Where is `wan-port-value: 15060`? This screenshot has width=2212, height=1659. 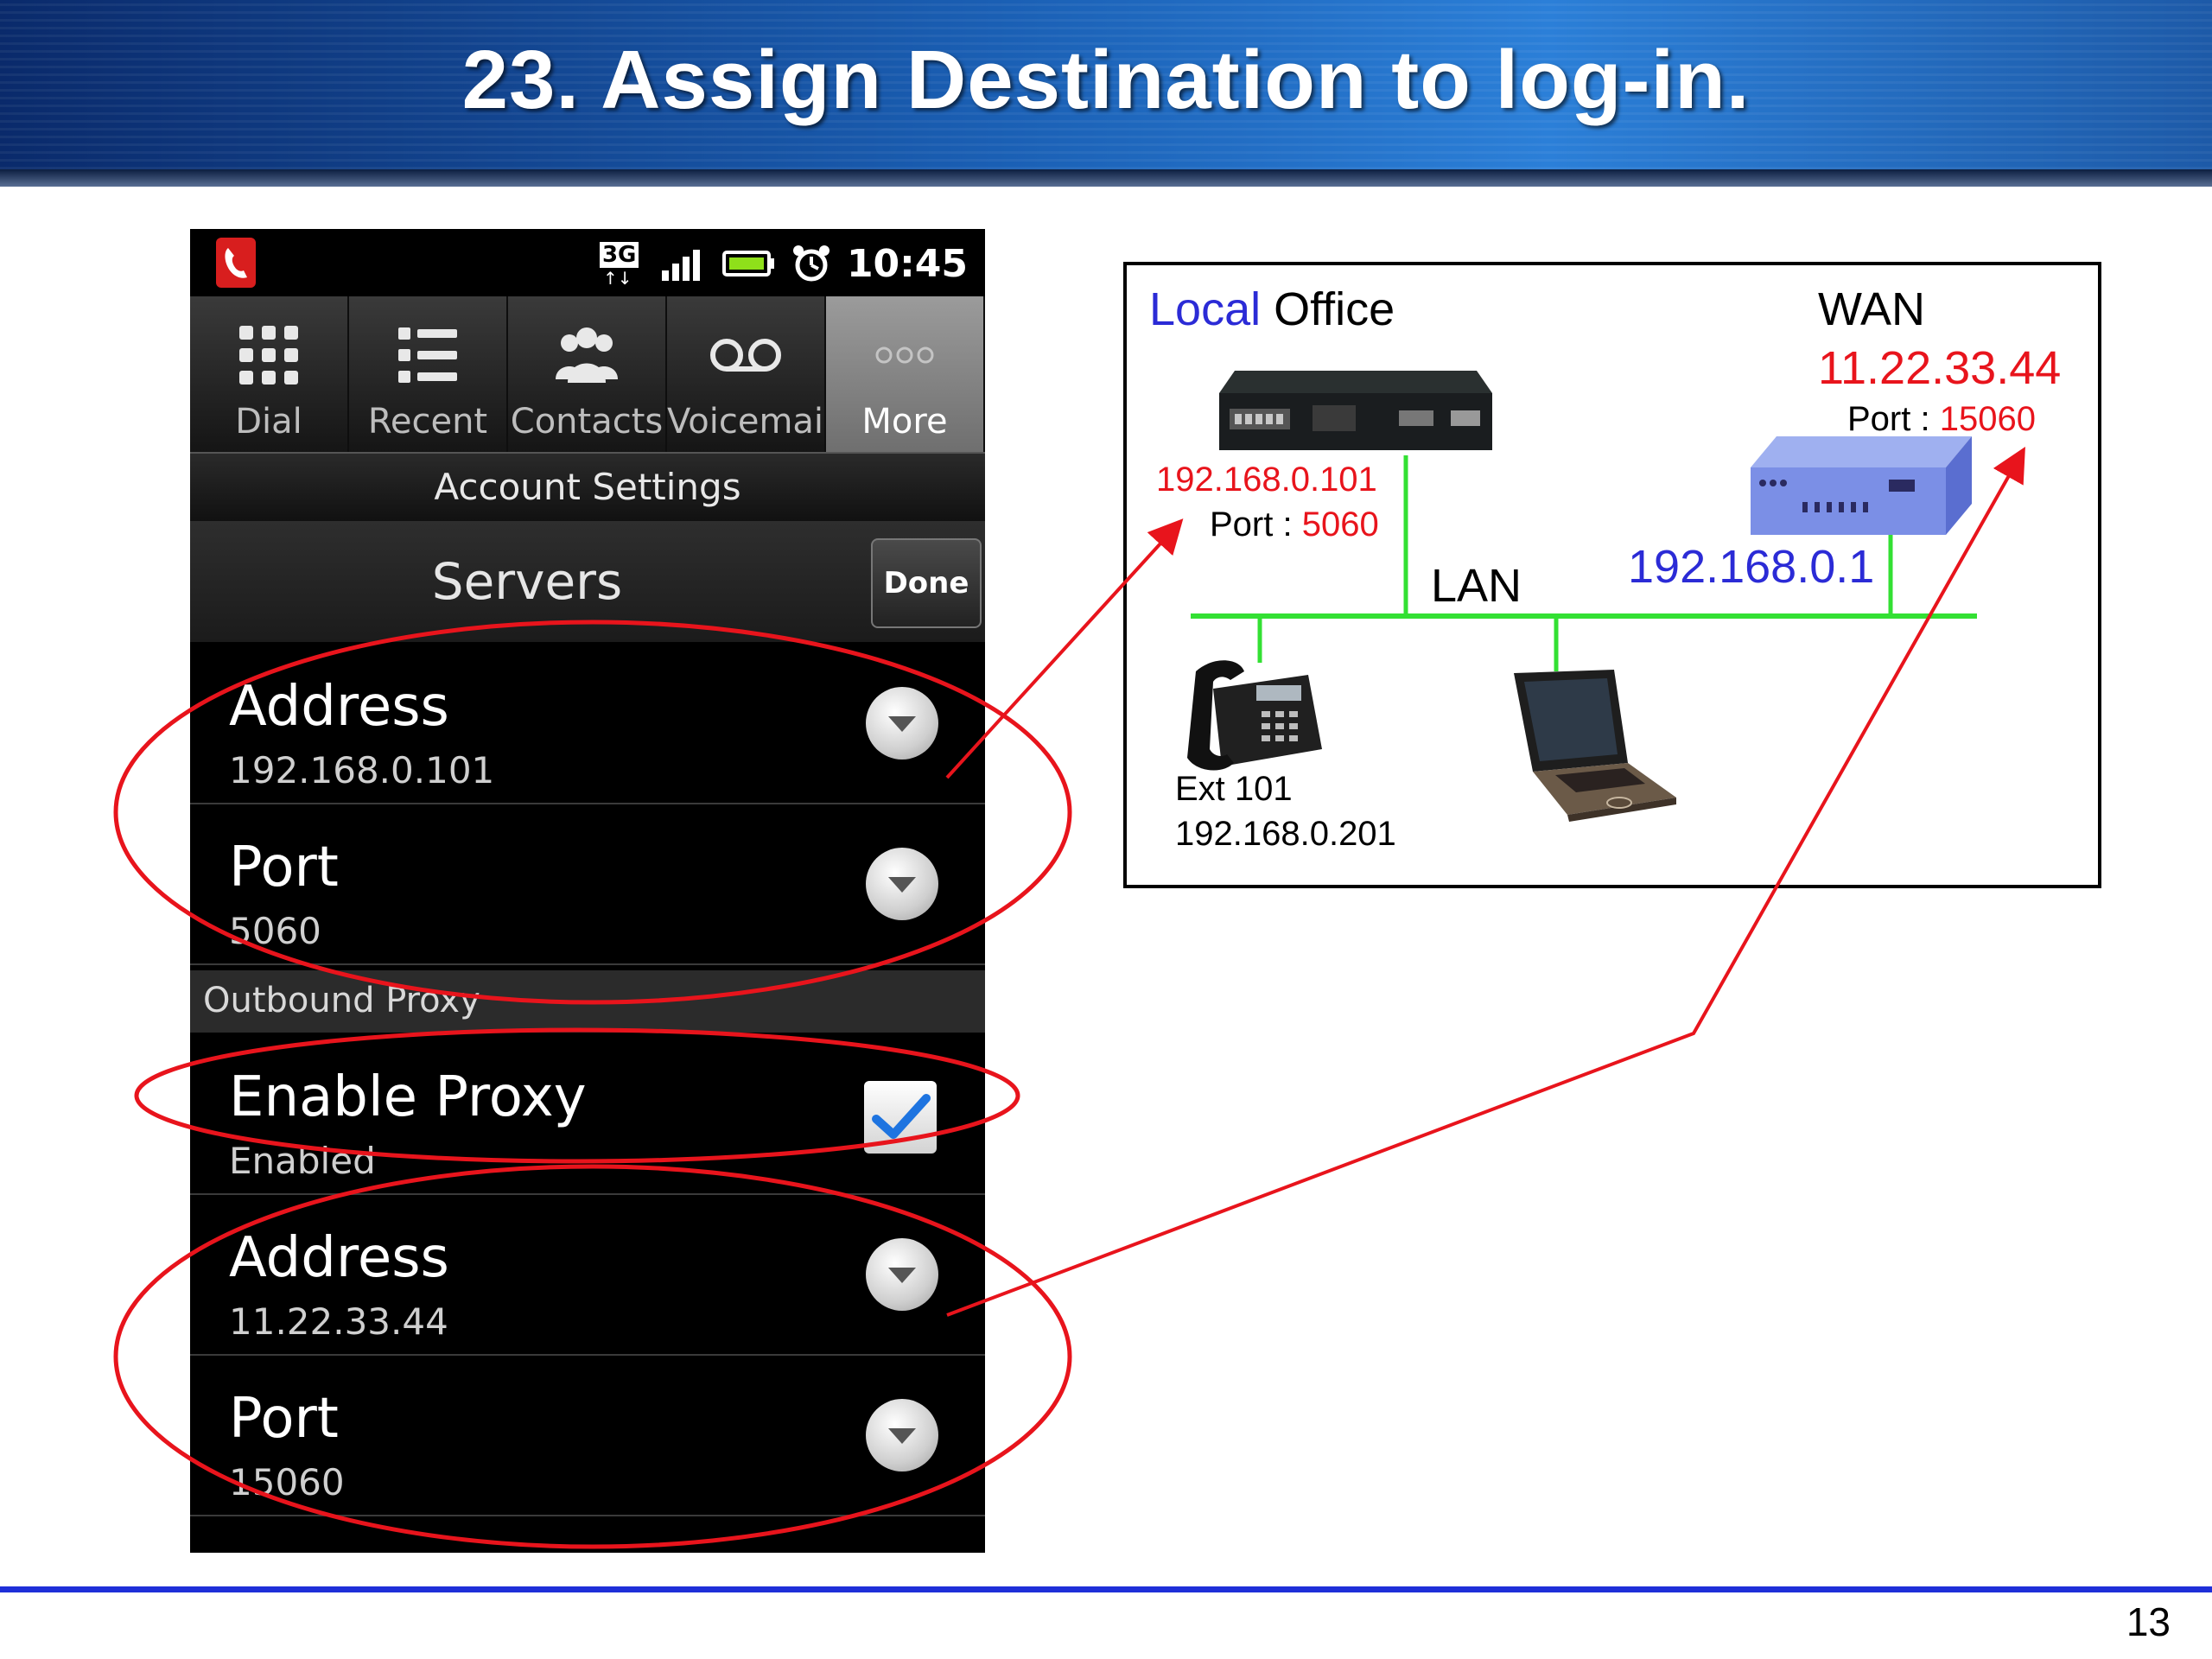
wan-port-value: 15060 is located at coordinates (1987, 419).